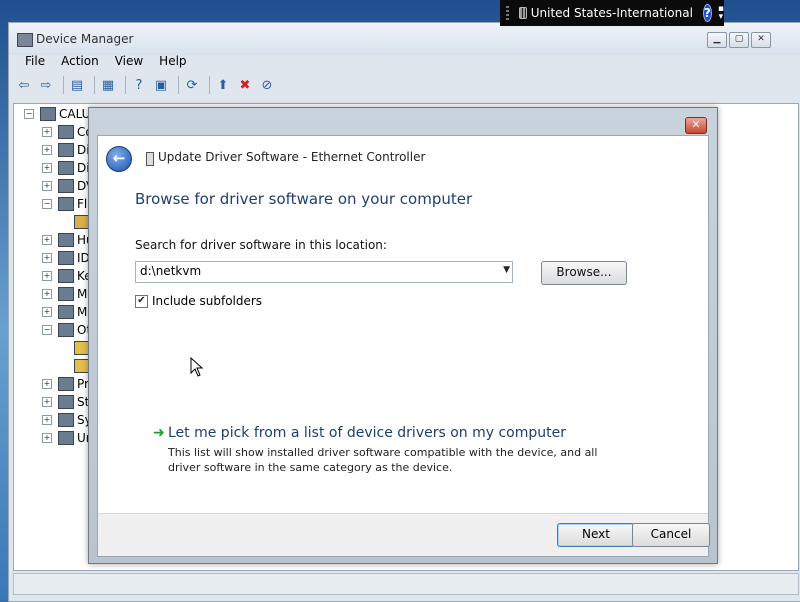  Describe the element at coordinates (57, 114) in the screenshot. I see `tree-root: − CALU` at that location.